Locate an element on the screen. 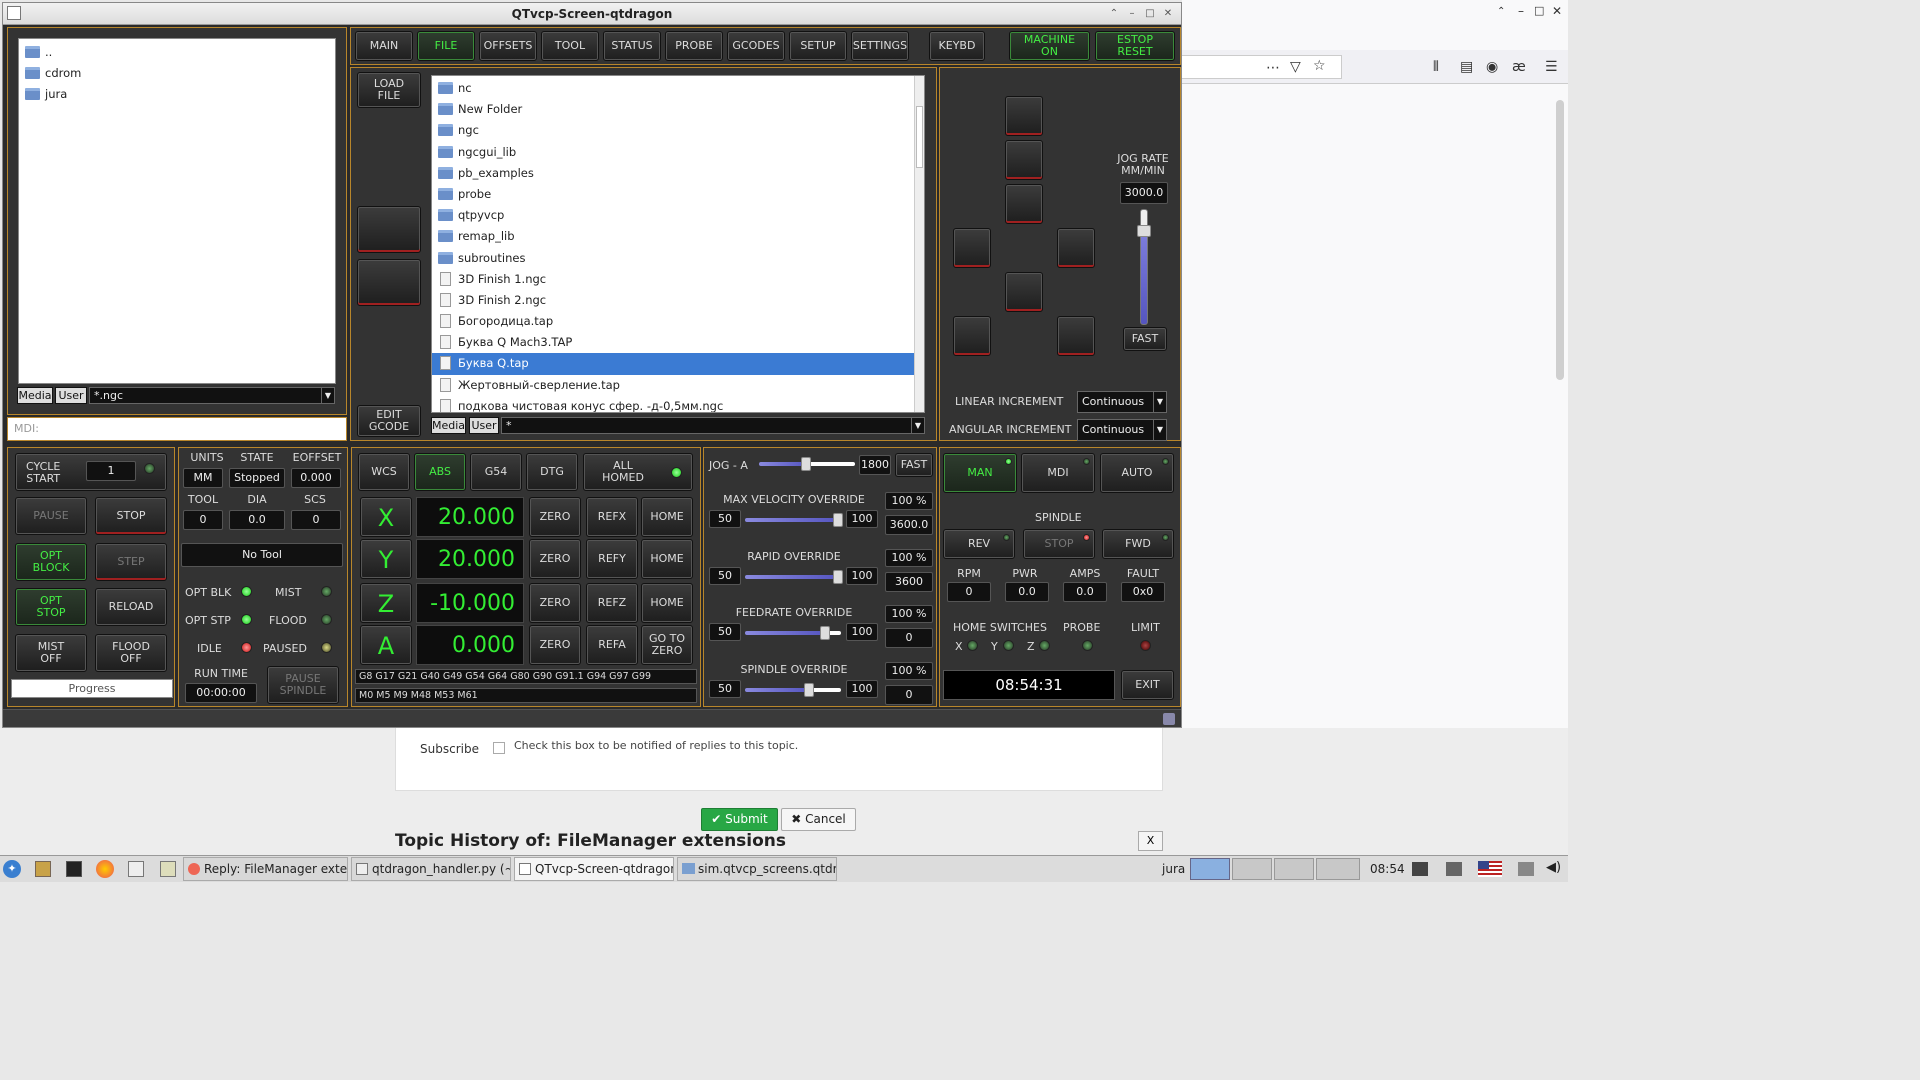  linear-increment-select: Continuous ▼ is located at coordinates (1122, 402).